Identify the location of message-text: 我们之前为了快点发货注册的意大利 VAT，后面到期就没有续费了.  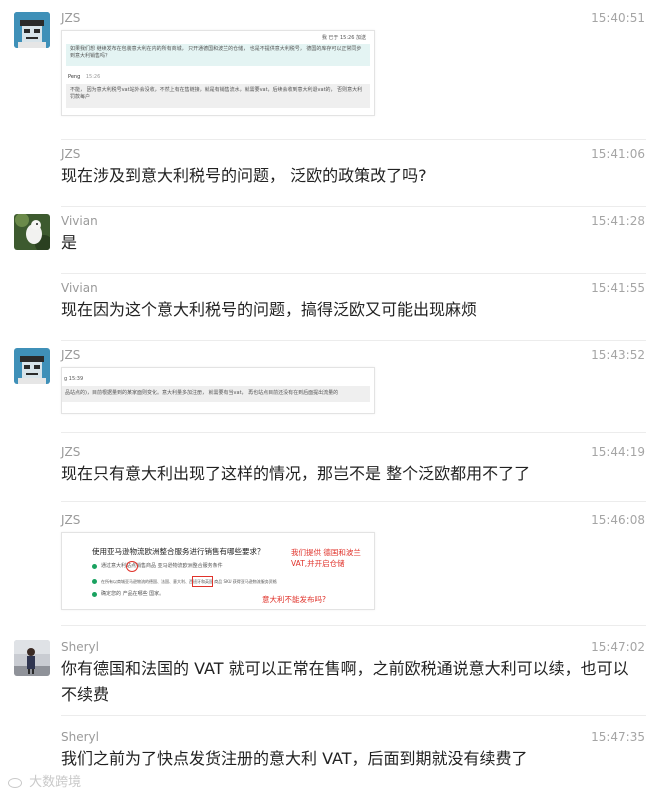
(294, 758).